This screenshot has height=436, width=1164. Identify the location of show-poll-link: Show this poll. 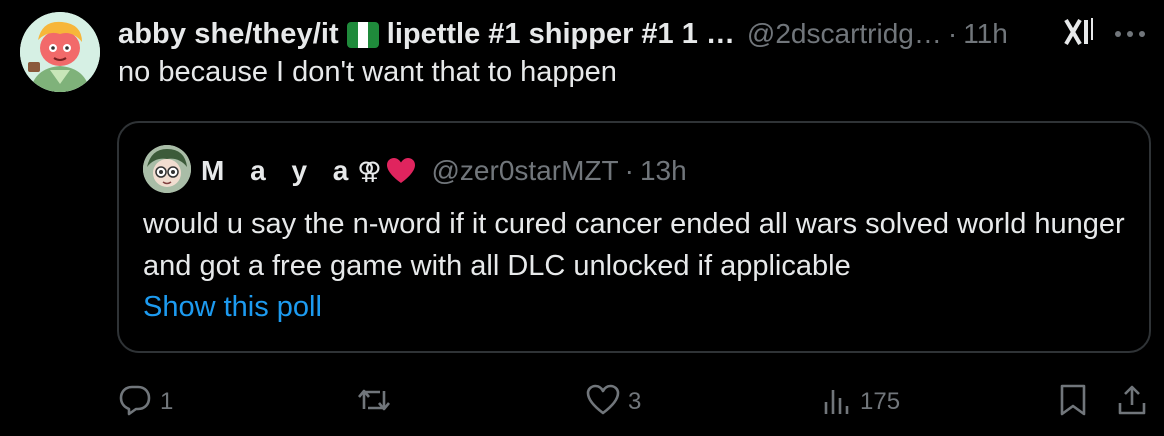
(232, 307).